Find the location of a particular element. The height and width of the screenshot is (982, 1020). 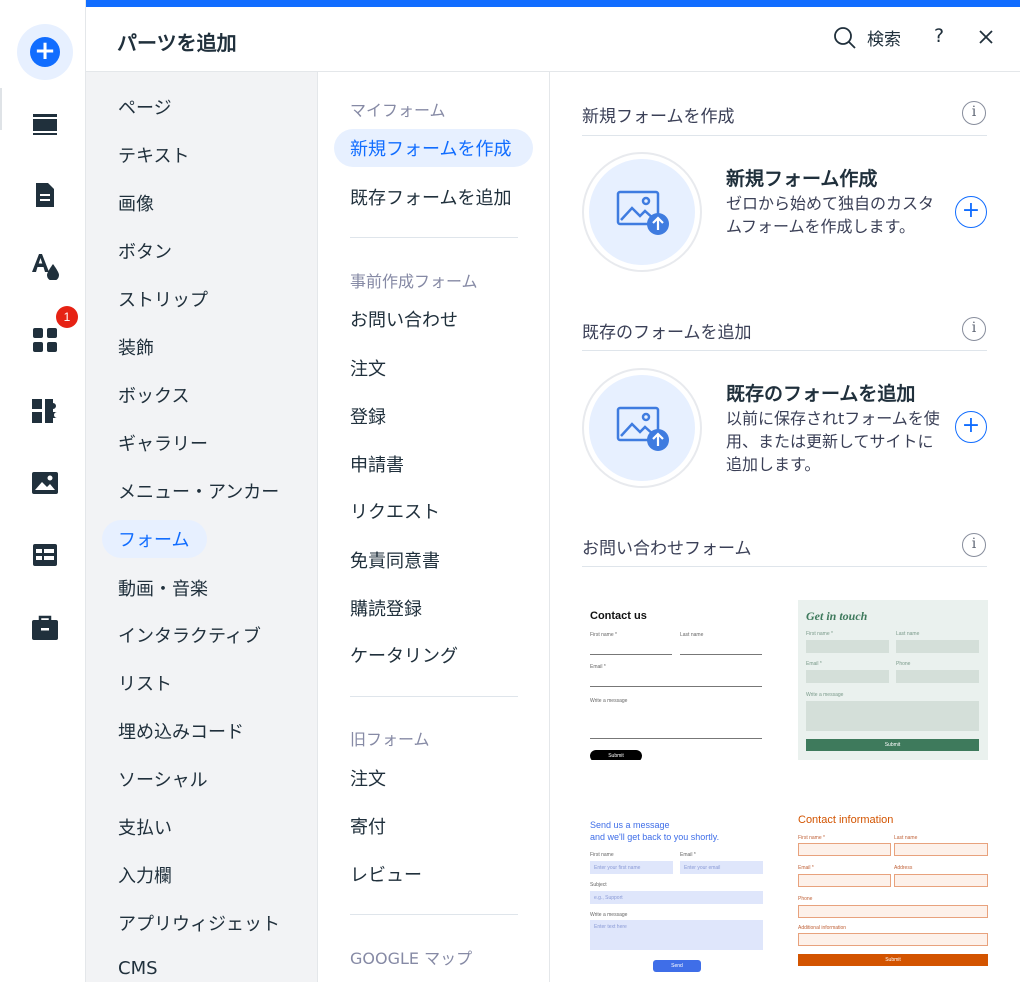

existing-form-section-title: 既存のフォームを追加 is located at coordinates (667, 333).